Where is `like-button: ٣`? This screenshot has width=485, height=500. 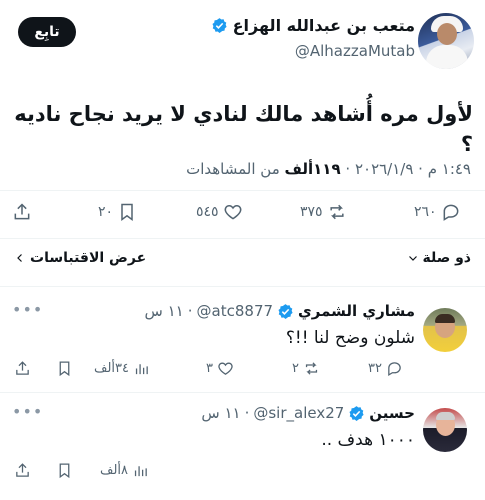 like-button: ٣ is located at coordinates (220, 368).